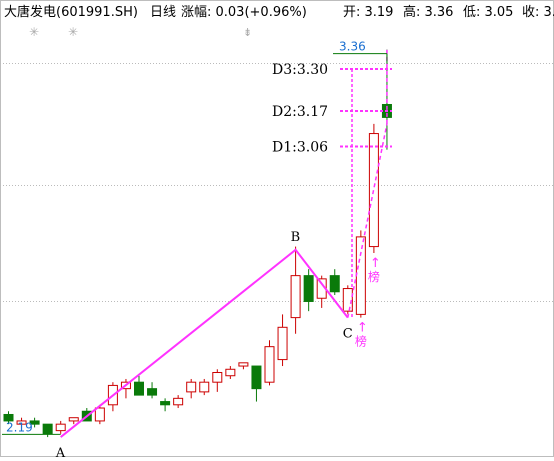 This screenshot has width=554, height=461. What do you see at coordinates (300, 70) in the screenshot?
I see `target-label: D3:3.30` at bounding box center [300, 70].